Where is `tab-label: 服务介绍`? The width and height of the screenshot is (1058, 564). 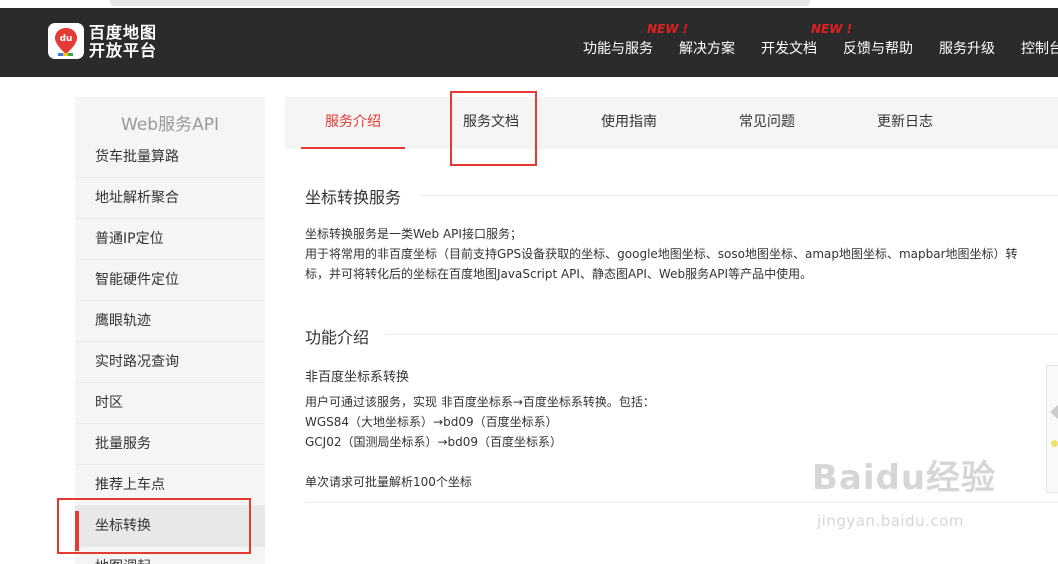
tab-label: 服务介绍 is located at coordinates (353, 122).